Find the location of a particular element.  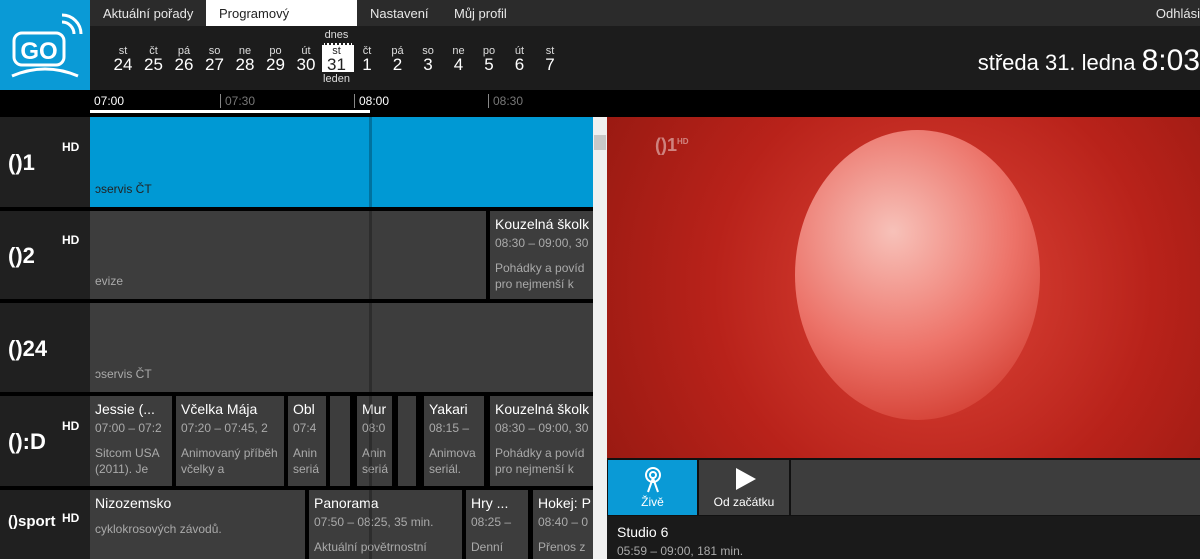

date-2: pá 2 is located at coordinates (398, 58).